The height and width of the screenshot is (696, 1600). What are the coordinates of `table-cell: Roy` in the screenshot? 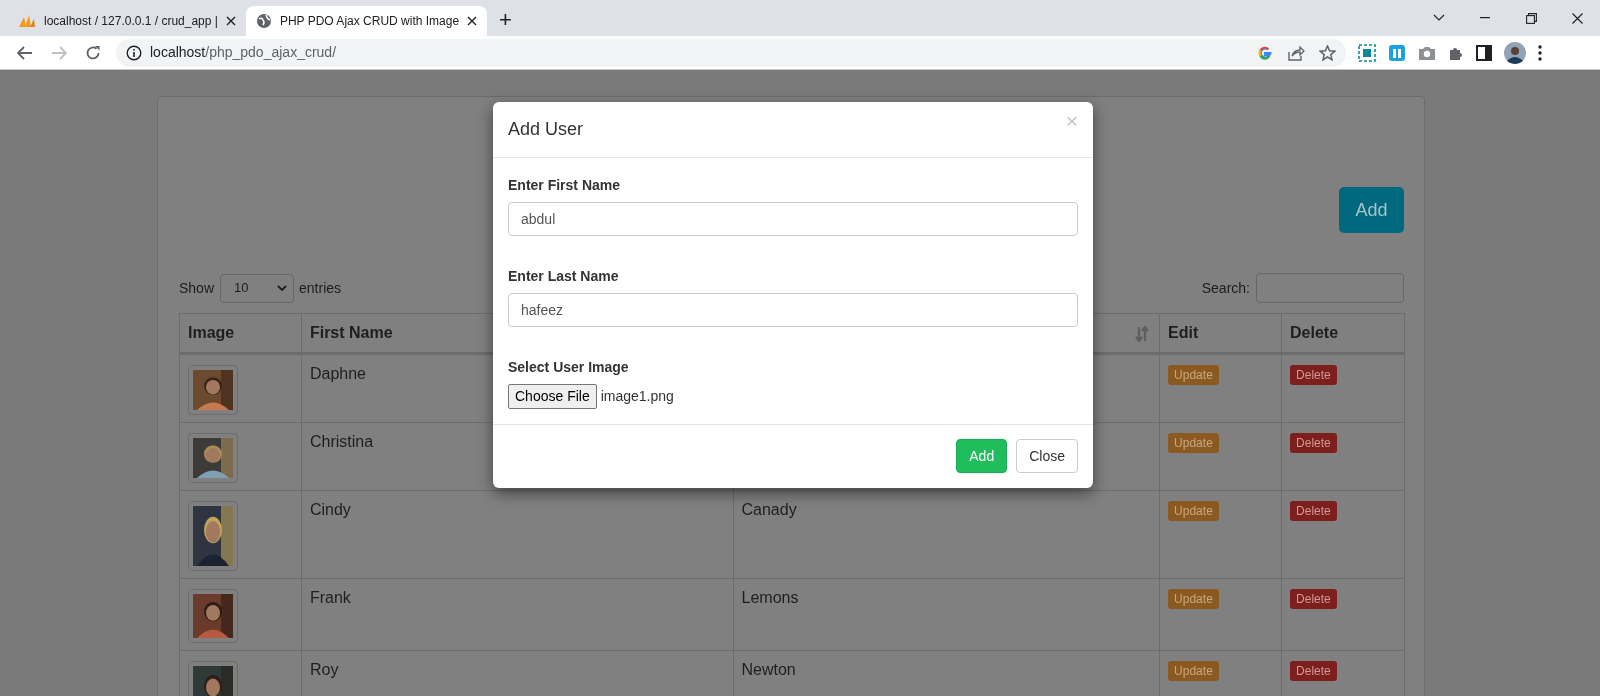 It's located at (324, 669).